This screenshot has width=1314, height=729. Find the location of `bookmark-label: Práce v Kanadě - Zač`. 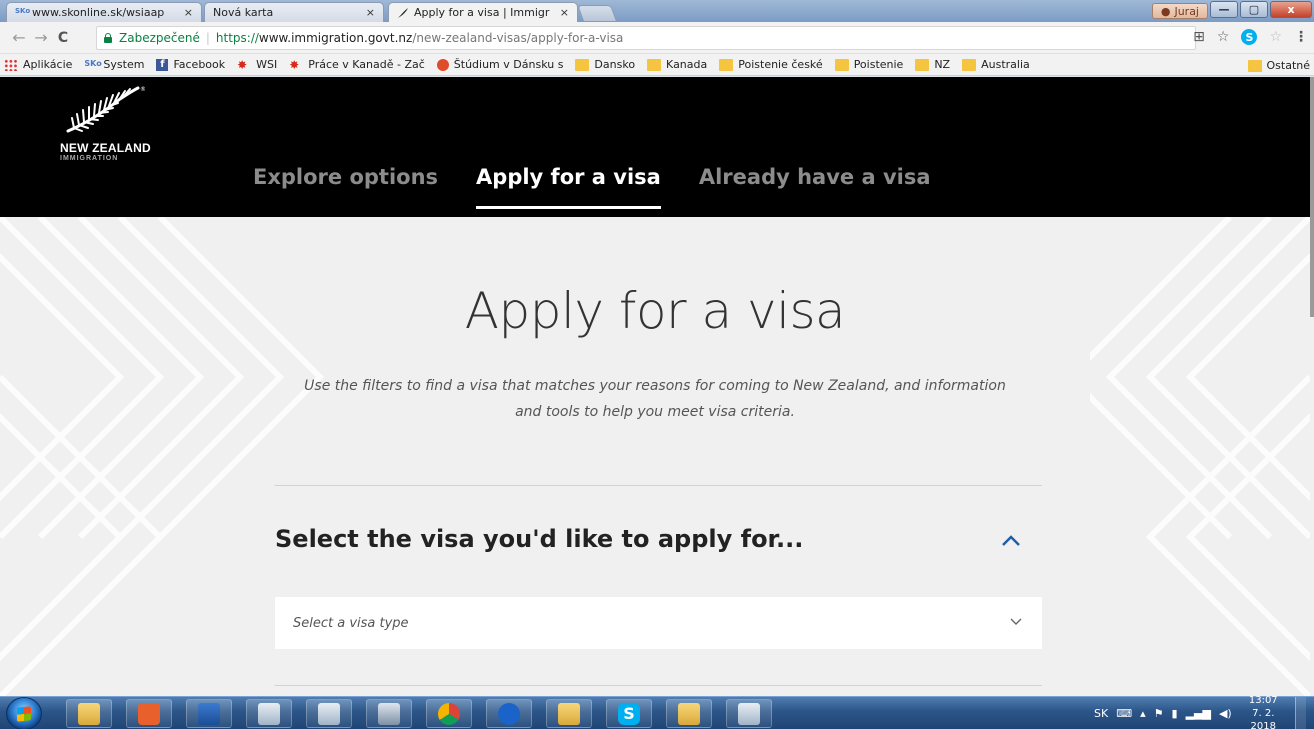

bookmark-label: Práce v Kanadě - Zač is located at coordinates (366, 64).